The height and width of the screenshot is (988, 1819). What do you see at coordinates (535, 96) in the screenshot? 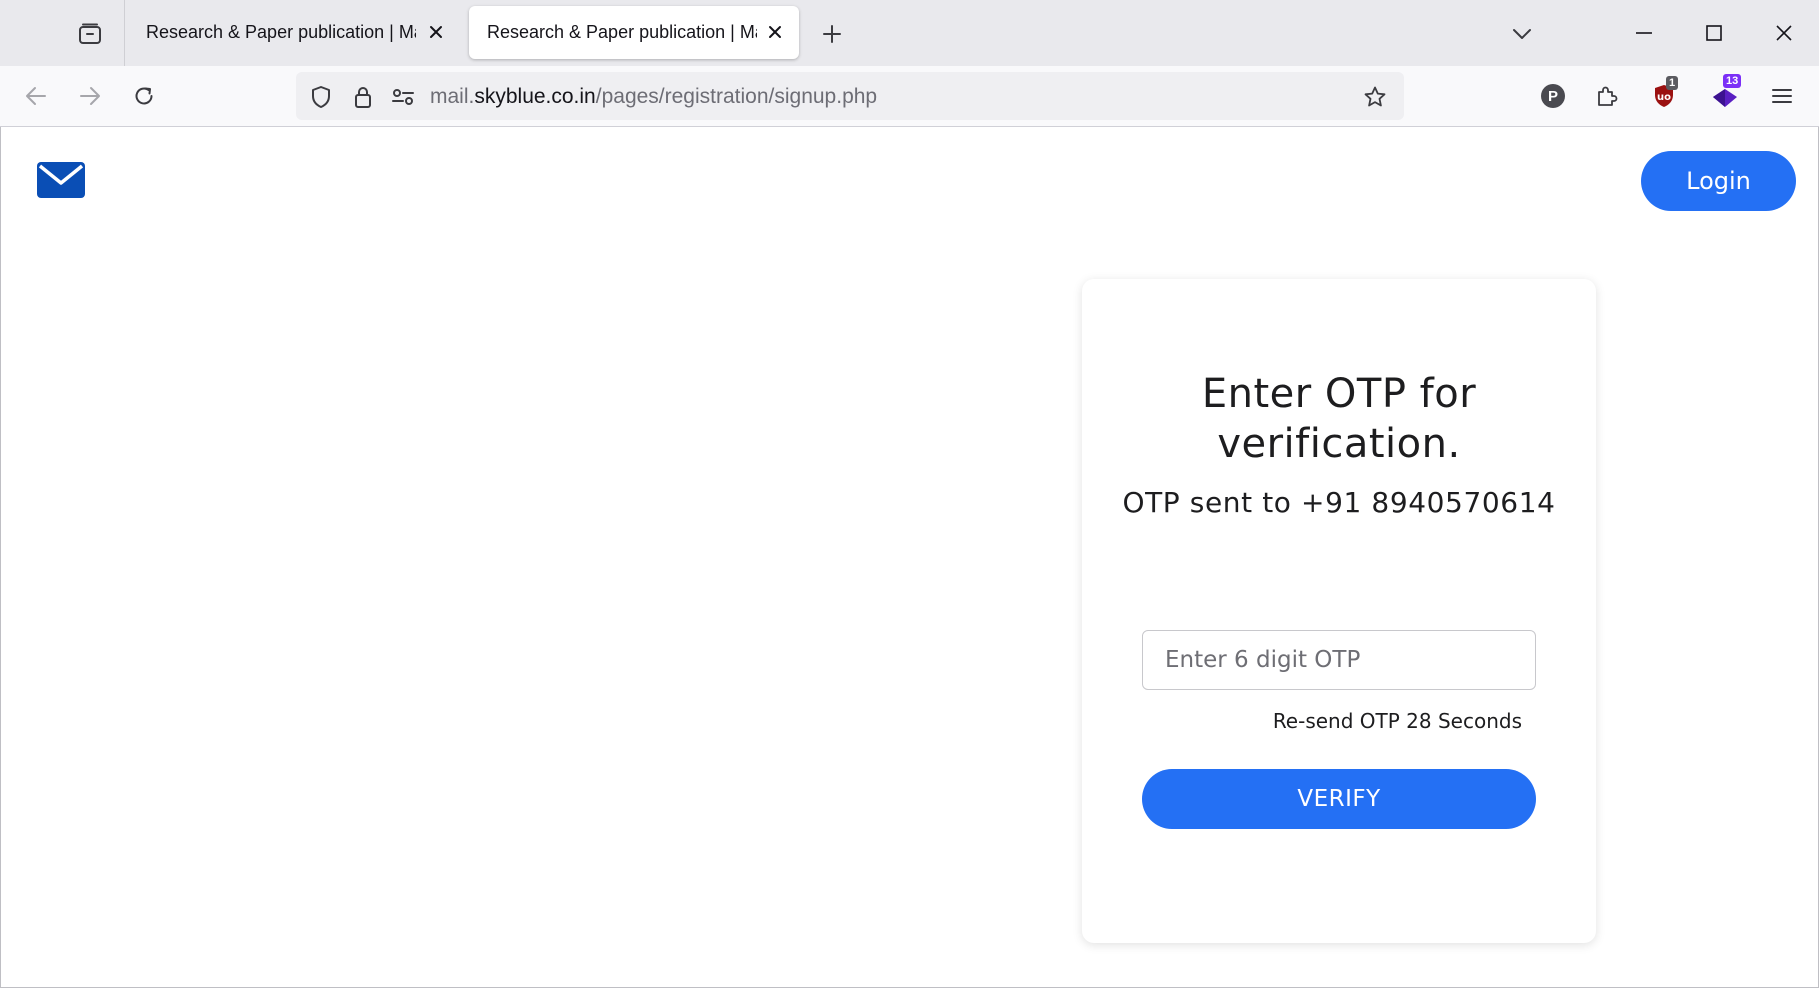
I see `url-host: skyblue.co.in` at bounding box center [535, 96].